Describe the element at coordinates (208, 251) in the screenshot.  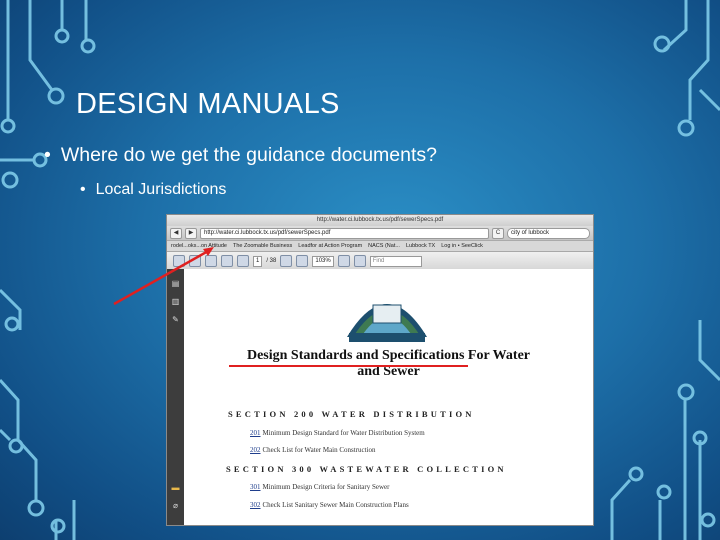
I see `annotation-arrowhead` at that location.